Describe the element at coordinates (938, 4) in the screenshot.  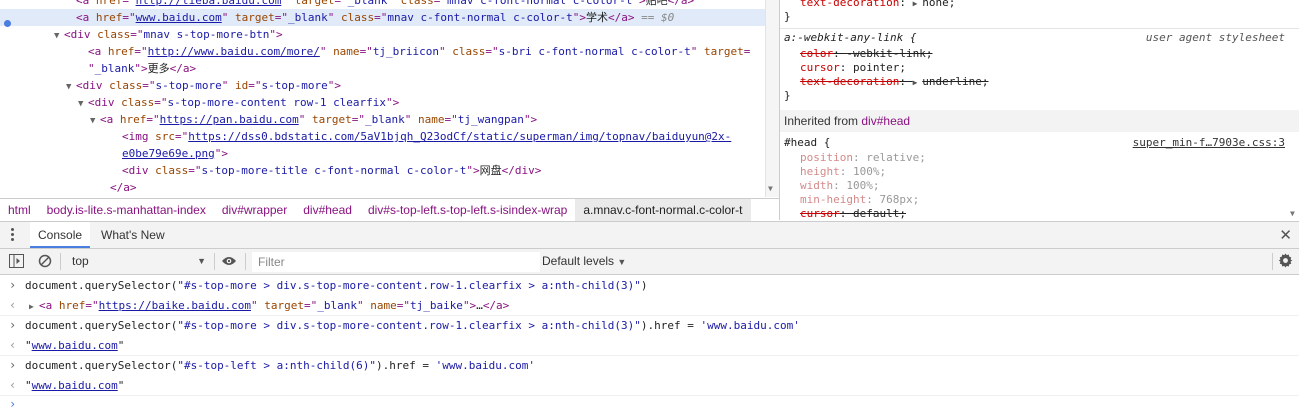
I see `style-prop-value: none;` at that location.